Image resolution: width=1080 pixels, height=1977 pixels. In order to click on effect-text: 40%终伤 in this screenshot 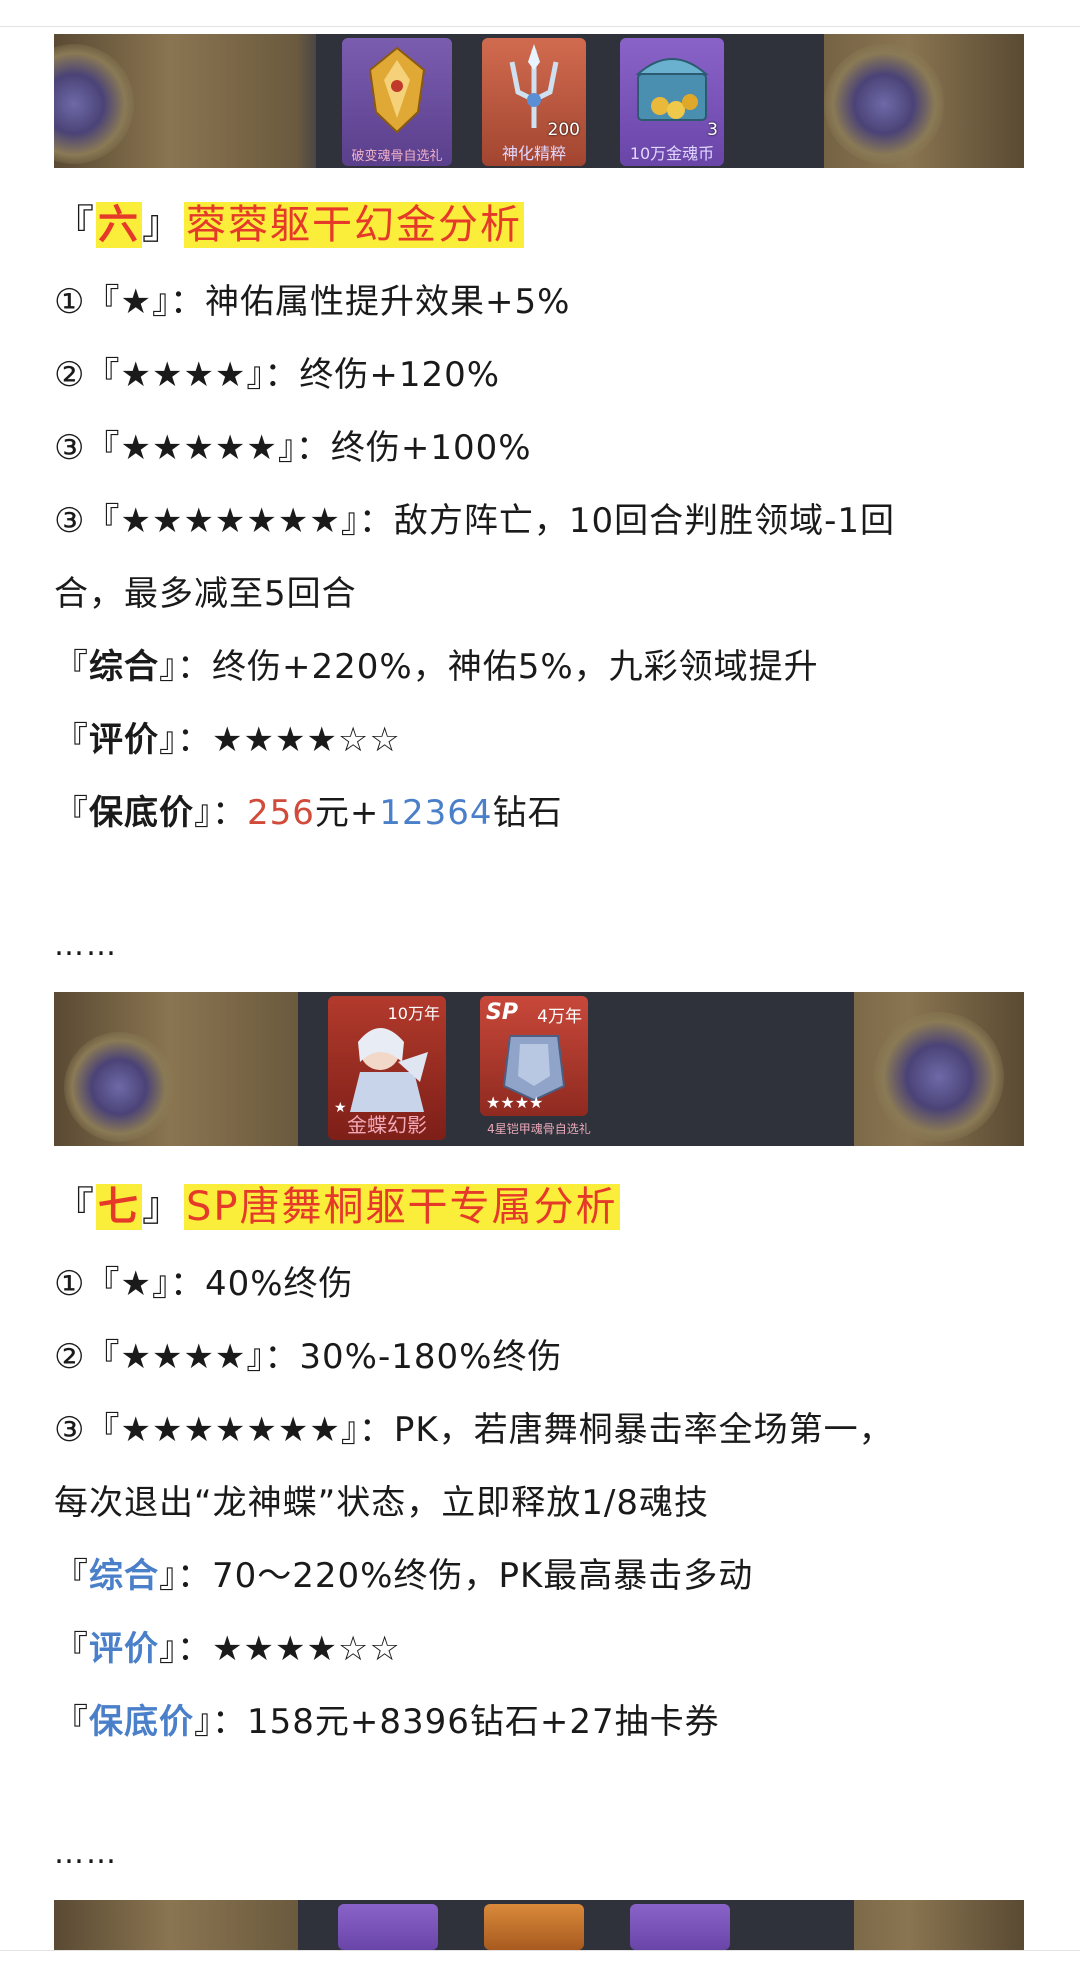, I will do `click(279, 1284)`.